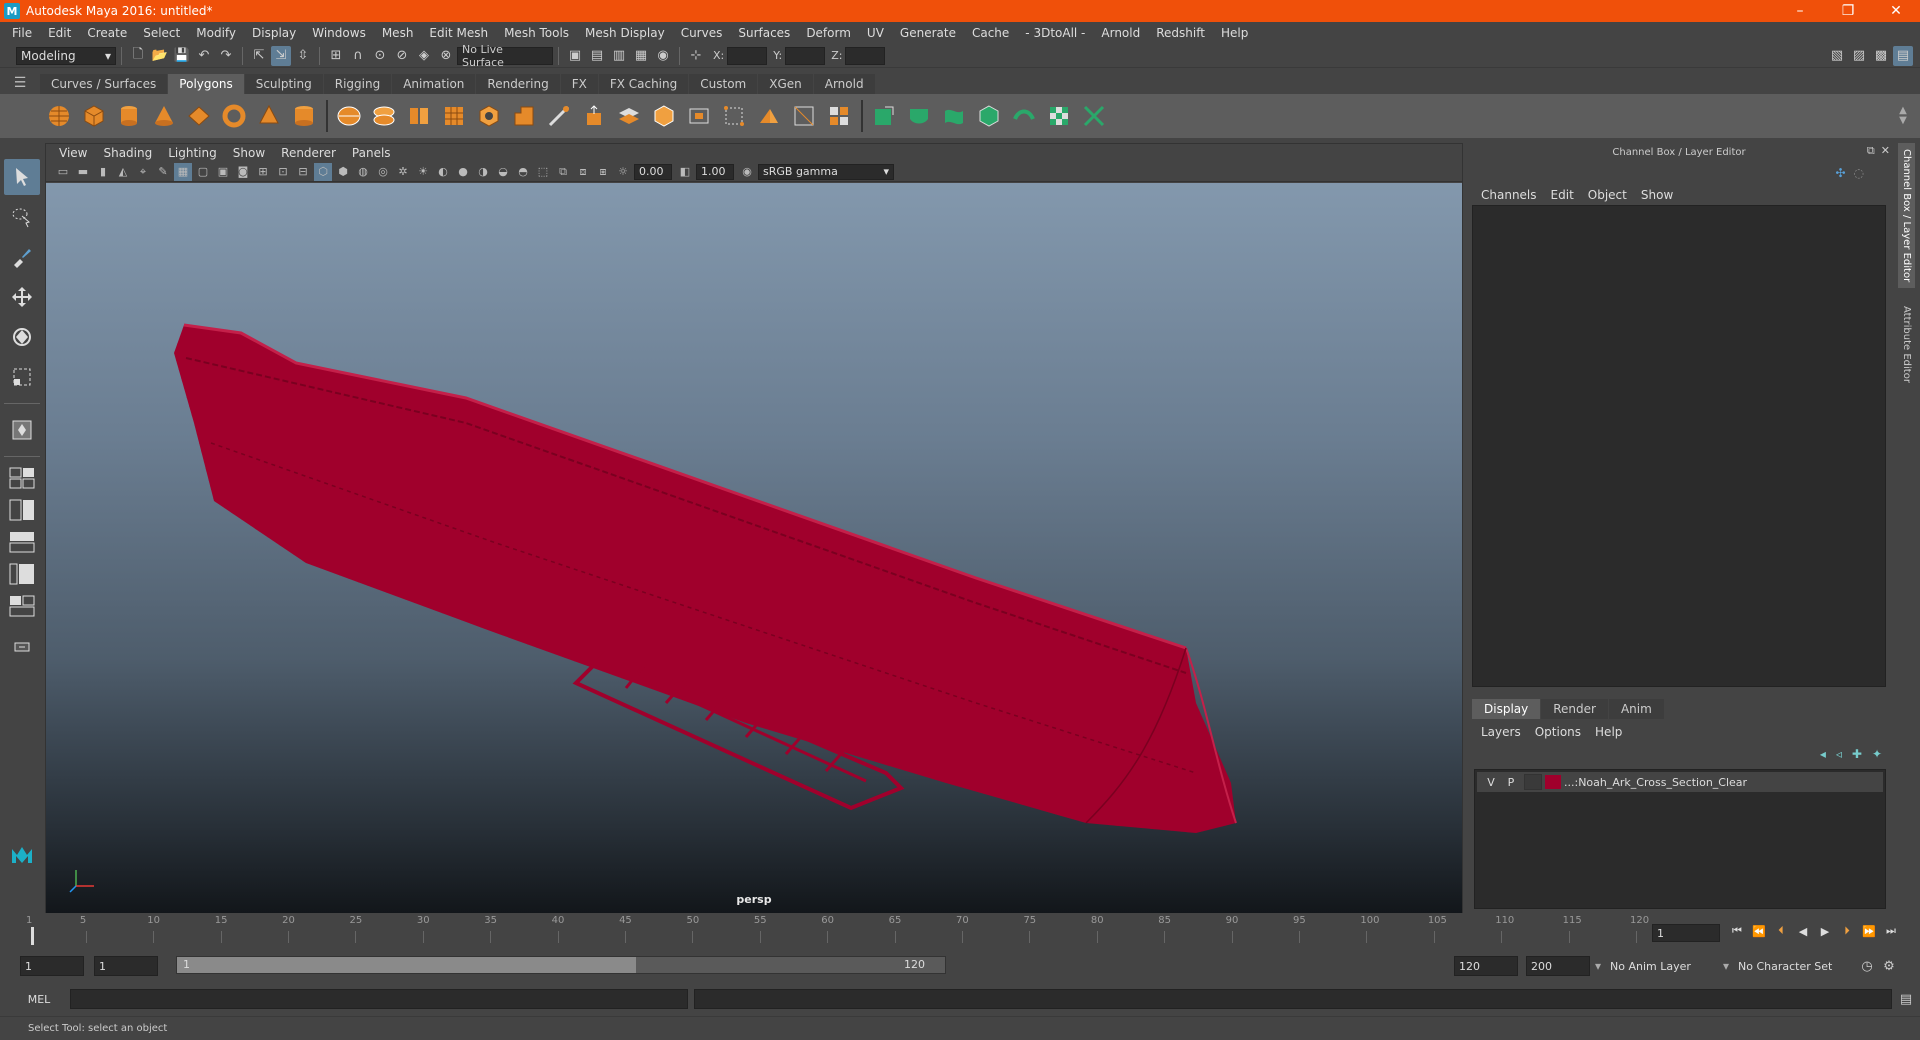 This screenshot has width=1920, height=1040. I want to click on move-tool-icon, so click(22, 297).